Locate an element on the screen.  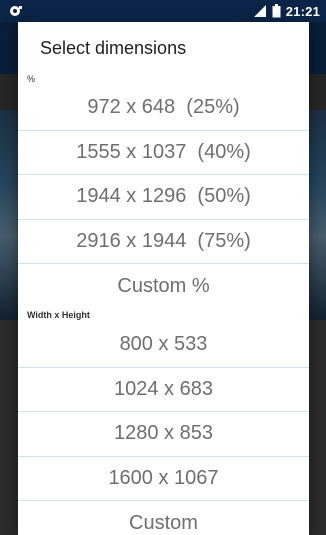
option-800x533: 800 x 533 is located at coordinates (163, 345).